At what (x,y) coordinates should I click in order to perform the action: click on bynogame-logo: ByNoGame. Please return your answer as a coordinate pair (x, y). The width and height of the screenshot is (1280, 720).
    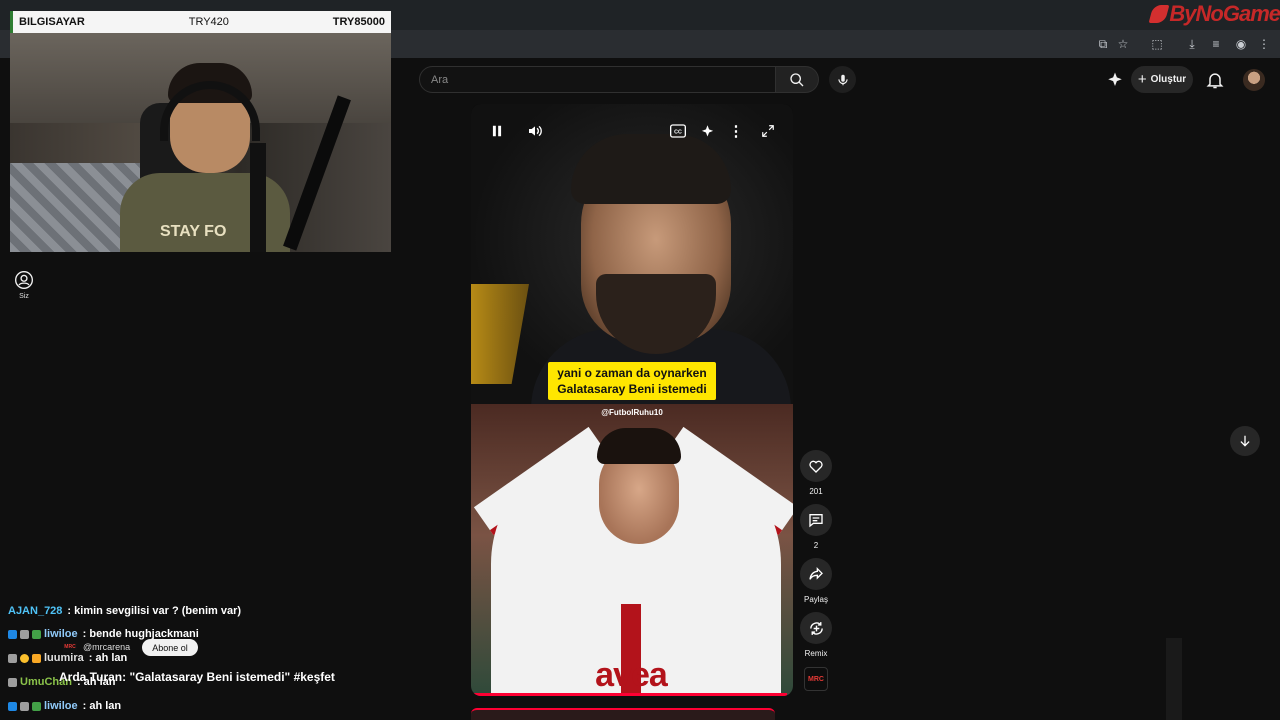
    Looking at the image, I should click on (1214, 13).